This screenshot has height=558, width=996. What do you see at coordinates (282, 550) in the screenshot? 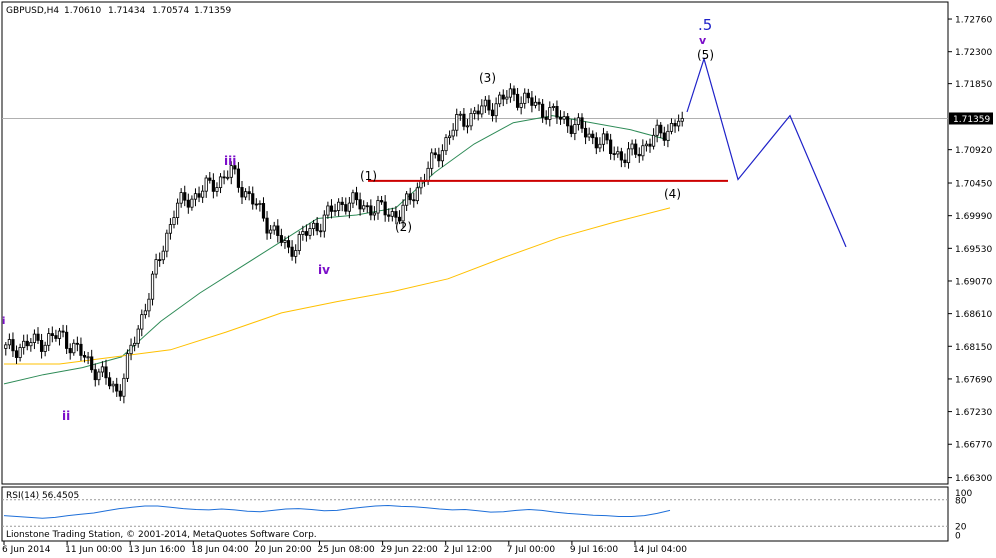
I see `time-tick-label: 20 Jun 20:00` at bounding box center [282, 550].